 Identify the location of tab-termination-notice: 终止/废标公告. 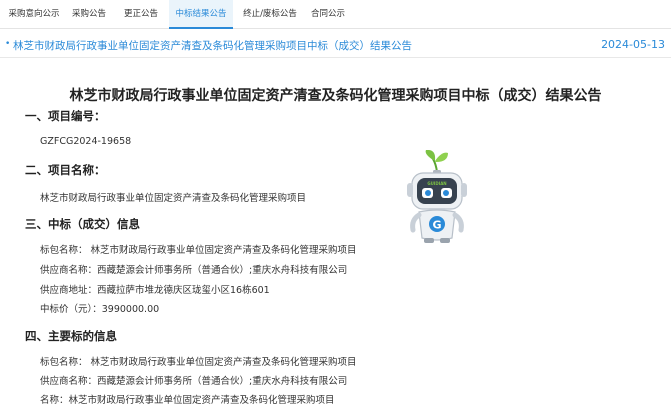
(270, 14).